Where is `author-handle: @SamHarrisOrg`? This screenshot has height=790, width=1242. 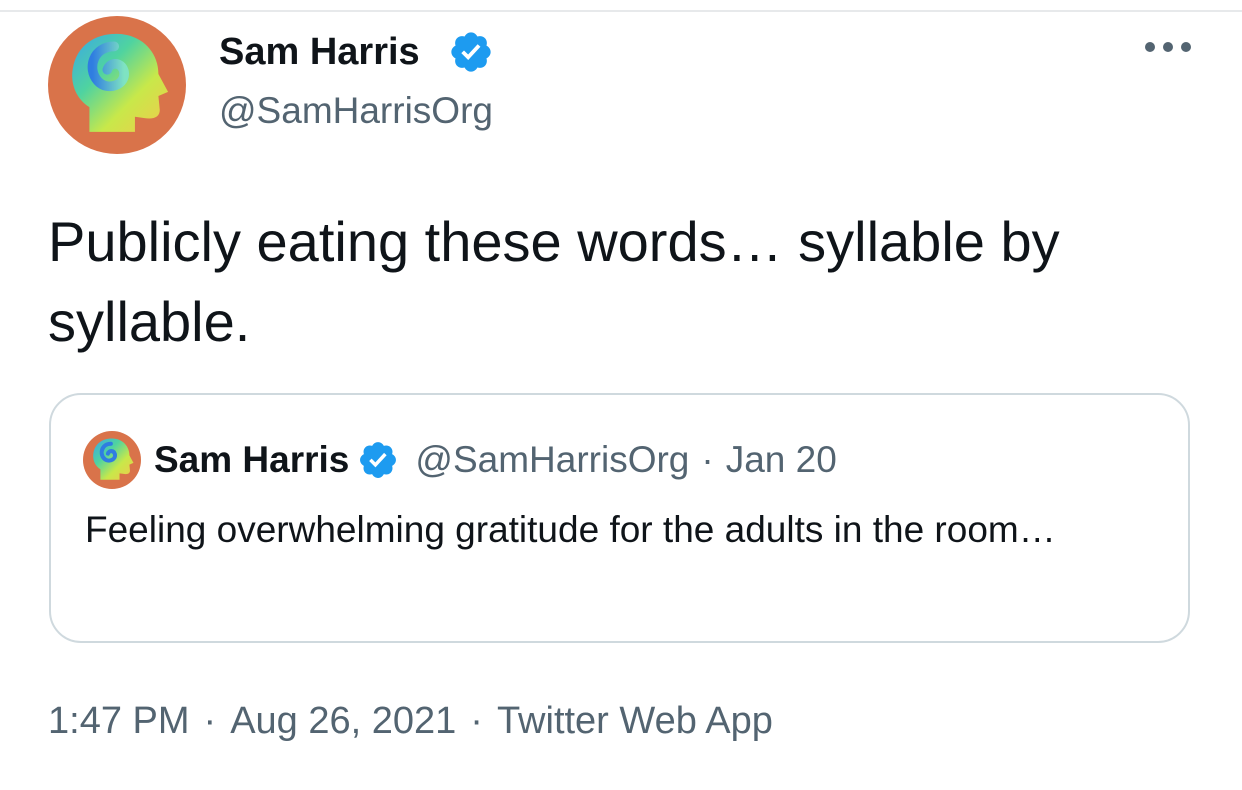
author-handle: @SamHarrisOrg is located at coordinates (356, 111).